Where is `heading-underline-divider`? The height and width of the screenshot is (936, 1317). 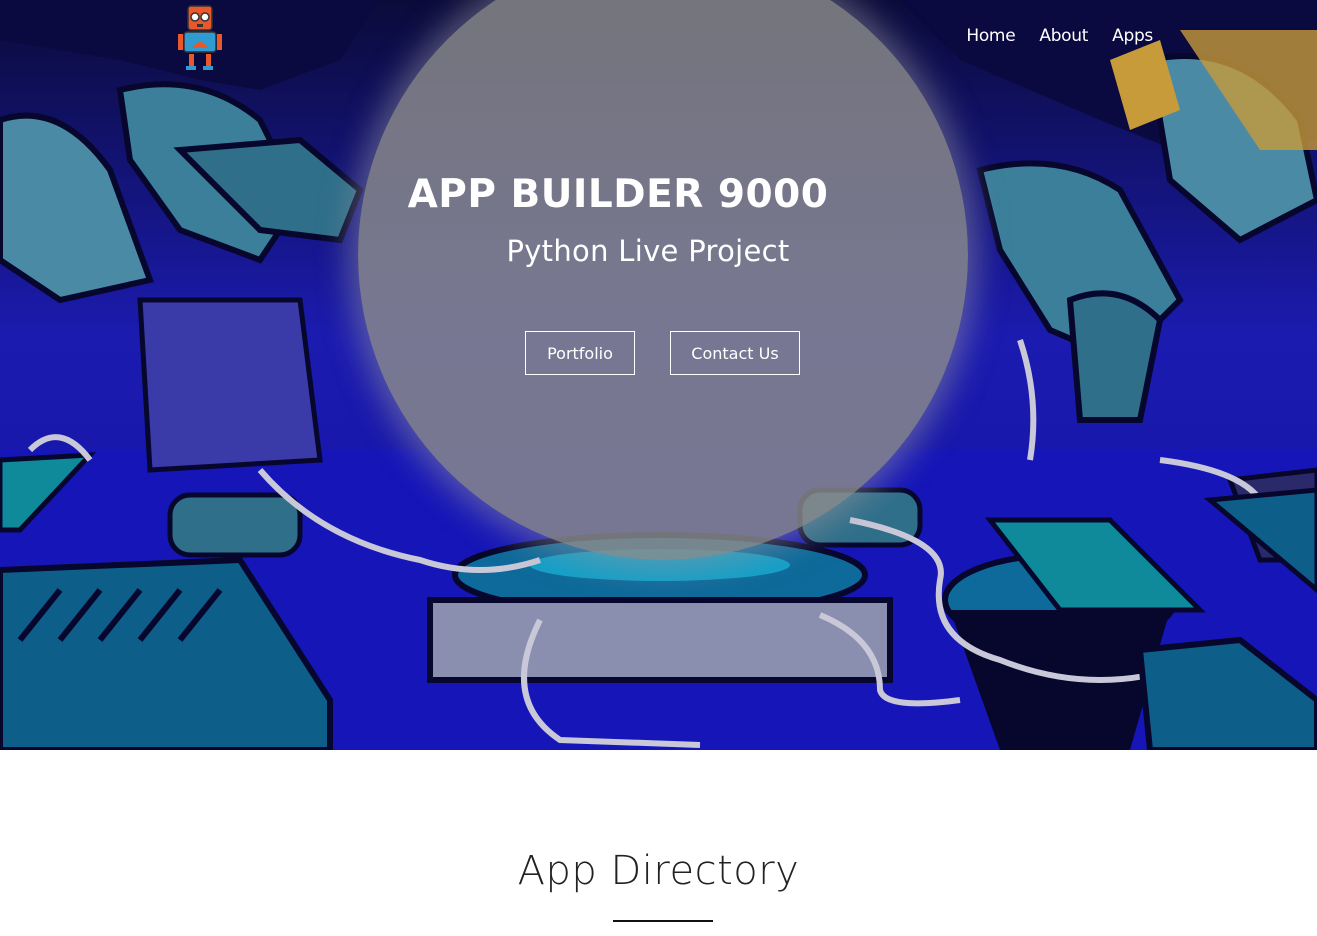
heading-underline-divider is located at coordinates (663, 921).